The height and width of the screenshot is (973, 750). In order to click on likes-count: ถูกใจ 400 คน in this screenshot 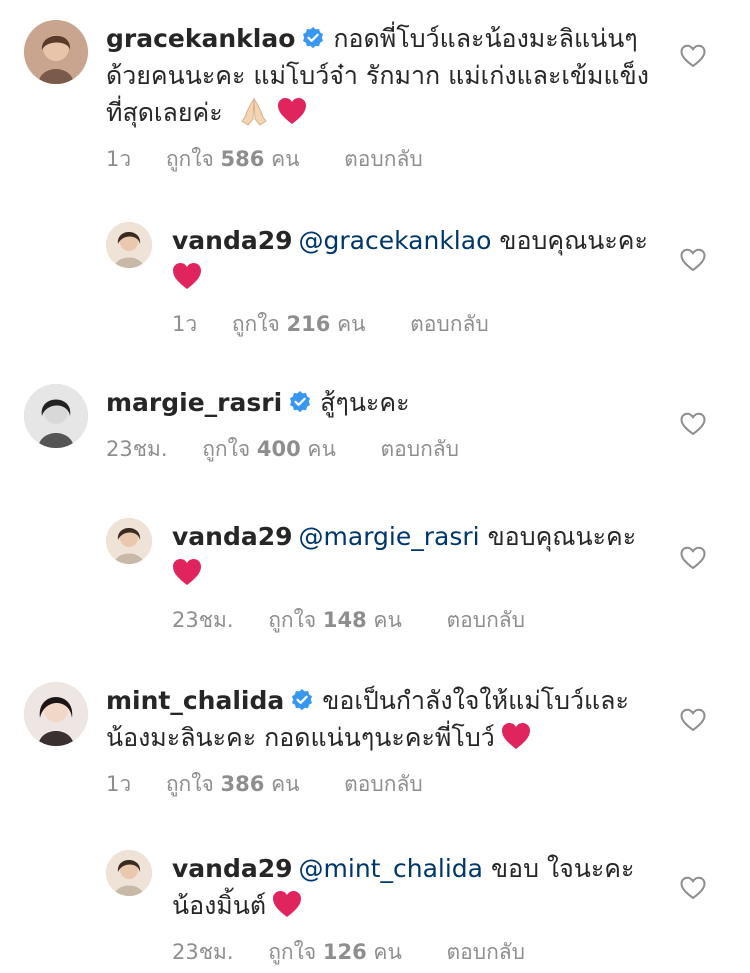, I will do `click(269, 449)`.